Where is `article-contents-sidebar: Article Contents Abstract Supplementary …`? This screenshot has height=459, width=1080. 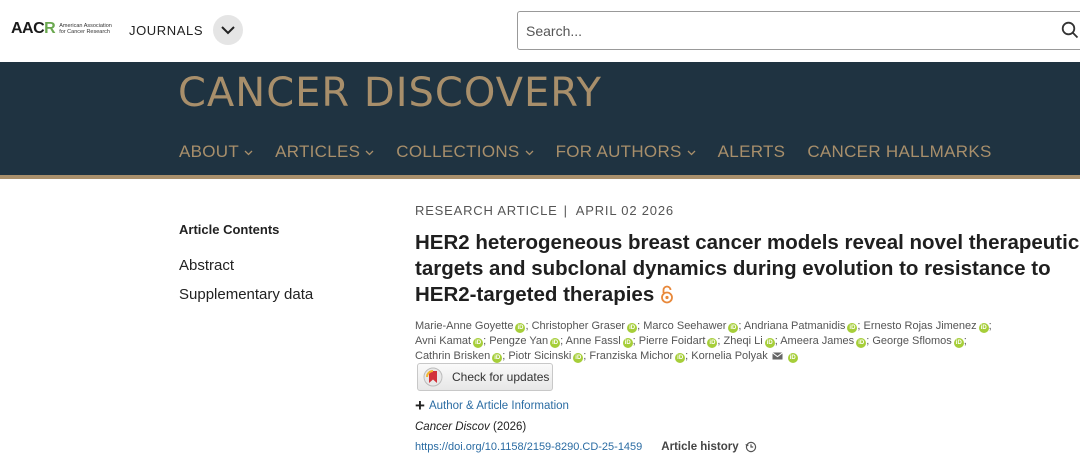
article-contents-sidebar: Article Contents Abstract Supplementary … is located at coordinates (246, 268).